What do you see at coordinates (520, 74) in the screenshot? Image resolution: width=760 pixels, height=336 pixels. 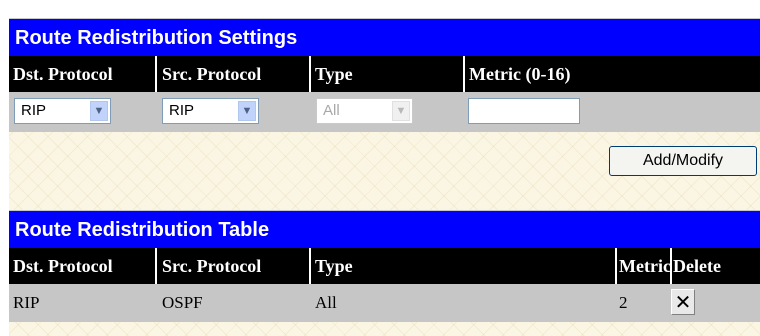 I see `settings-header-metric: Metric (0-16)` at bounding box center [520, 74].